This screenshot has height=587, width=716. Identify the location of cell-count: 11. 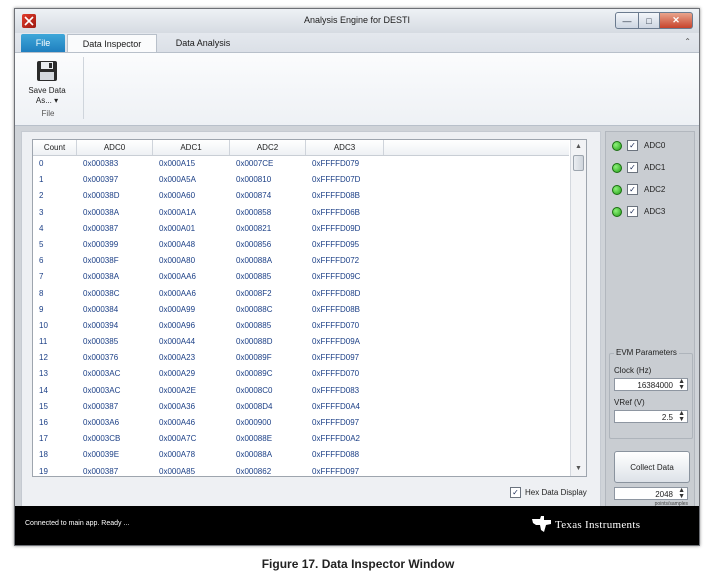
(43, 342).